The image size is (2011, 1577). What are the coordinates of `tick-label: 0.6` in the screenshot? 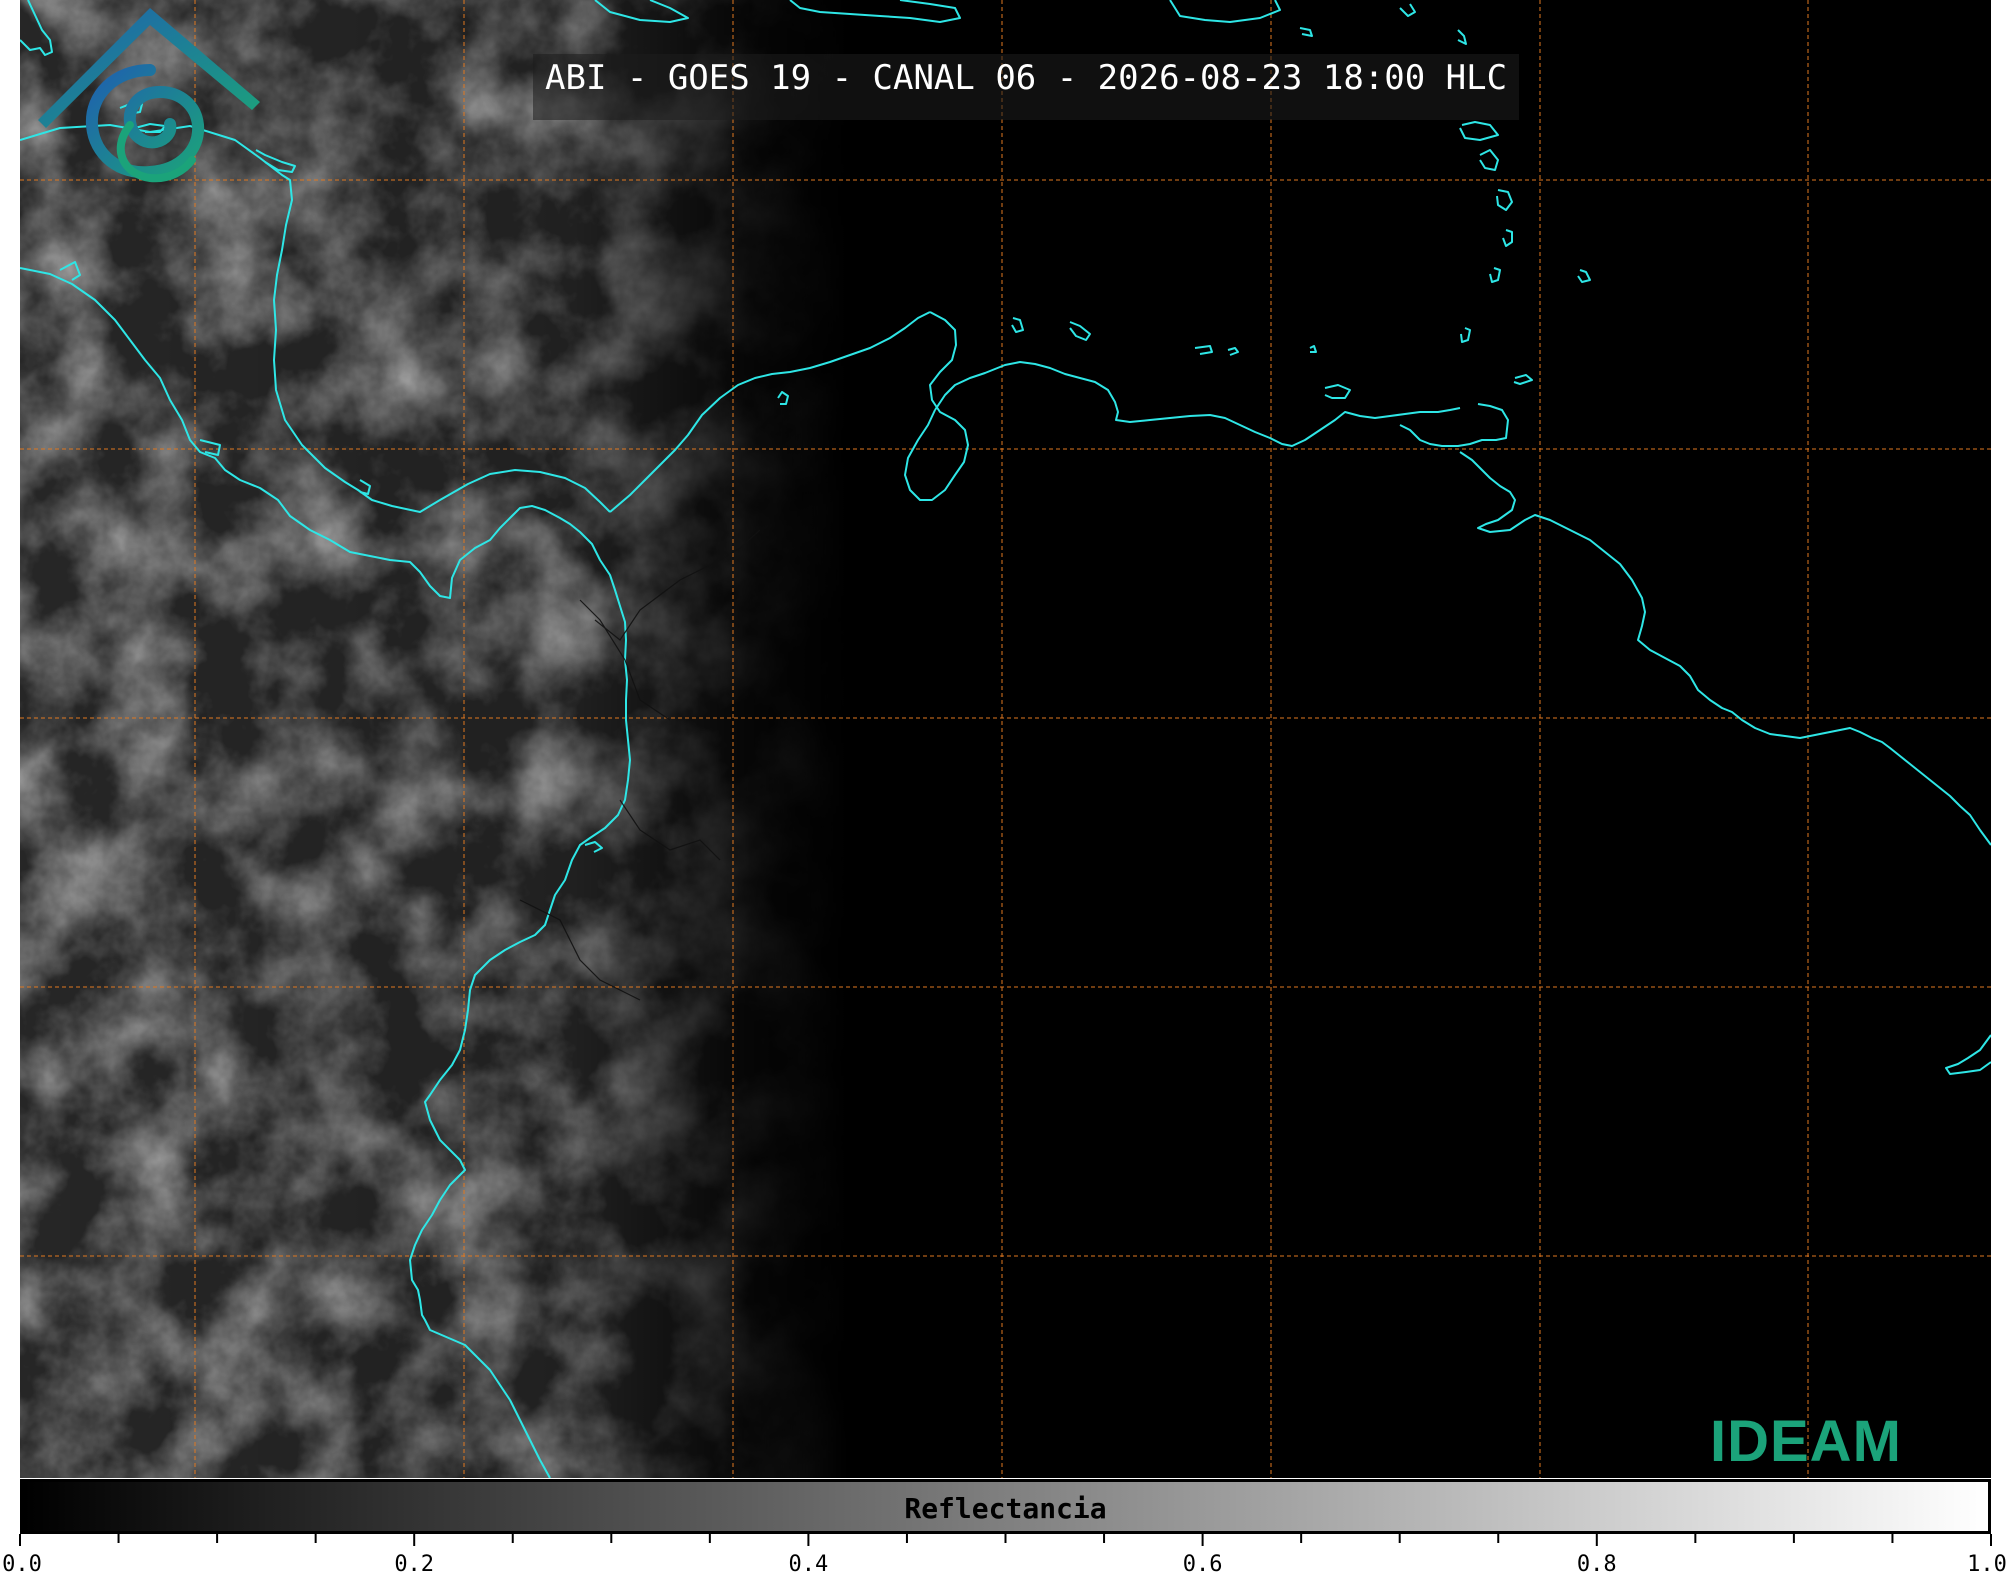 It's located at (1202, 1564).